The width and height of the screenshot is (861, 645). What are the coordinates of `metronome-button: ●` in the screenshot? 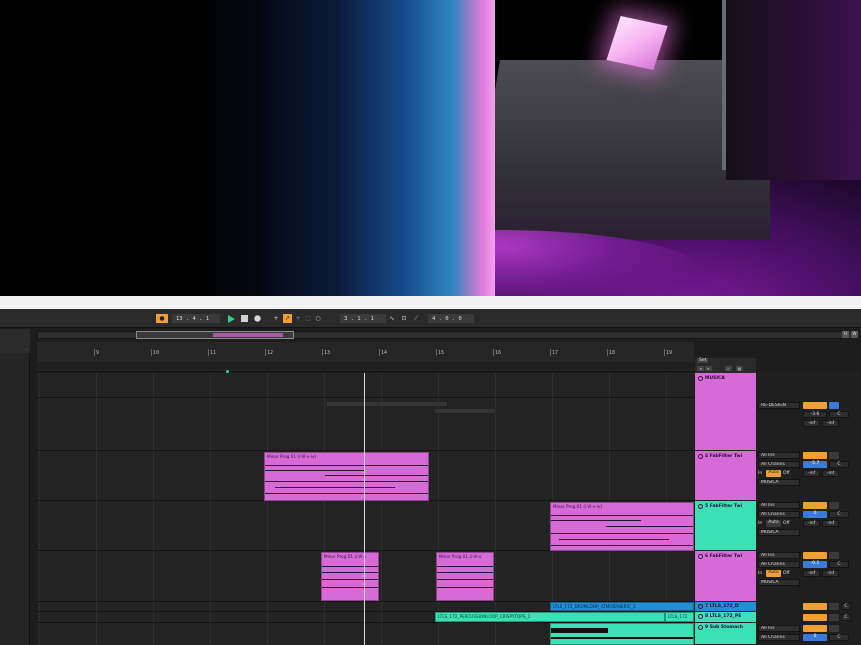 It's located at (162, 318).